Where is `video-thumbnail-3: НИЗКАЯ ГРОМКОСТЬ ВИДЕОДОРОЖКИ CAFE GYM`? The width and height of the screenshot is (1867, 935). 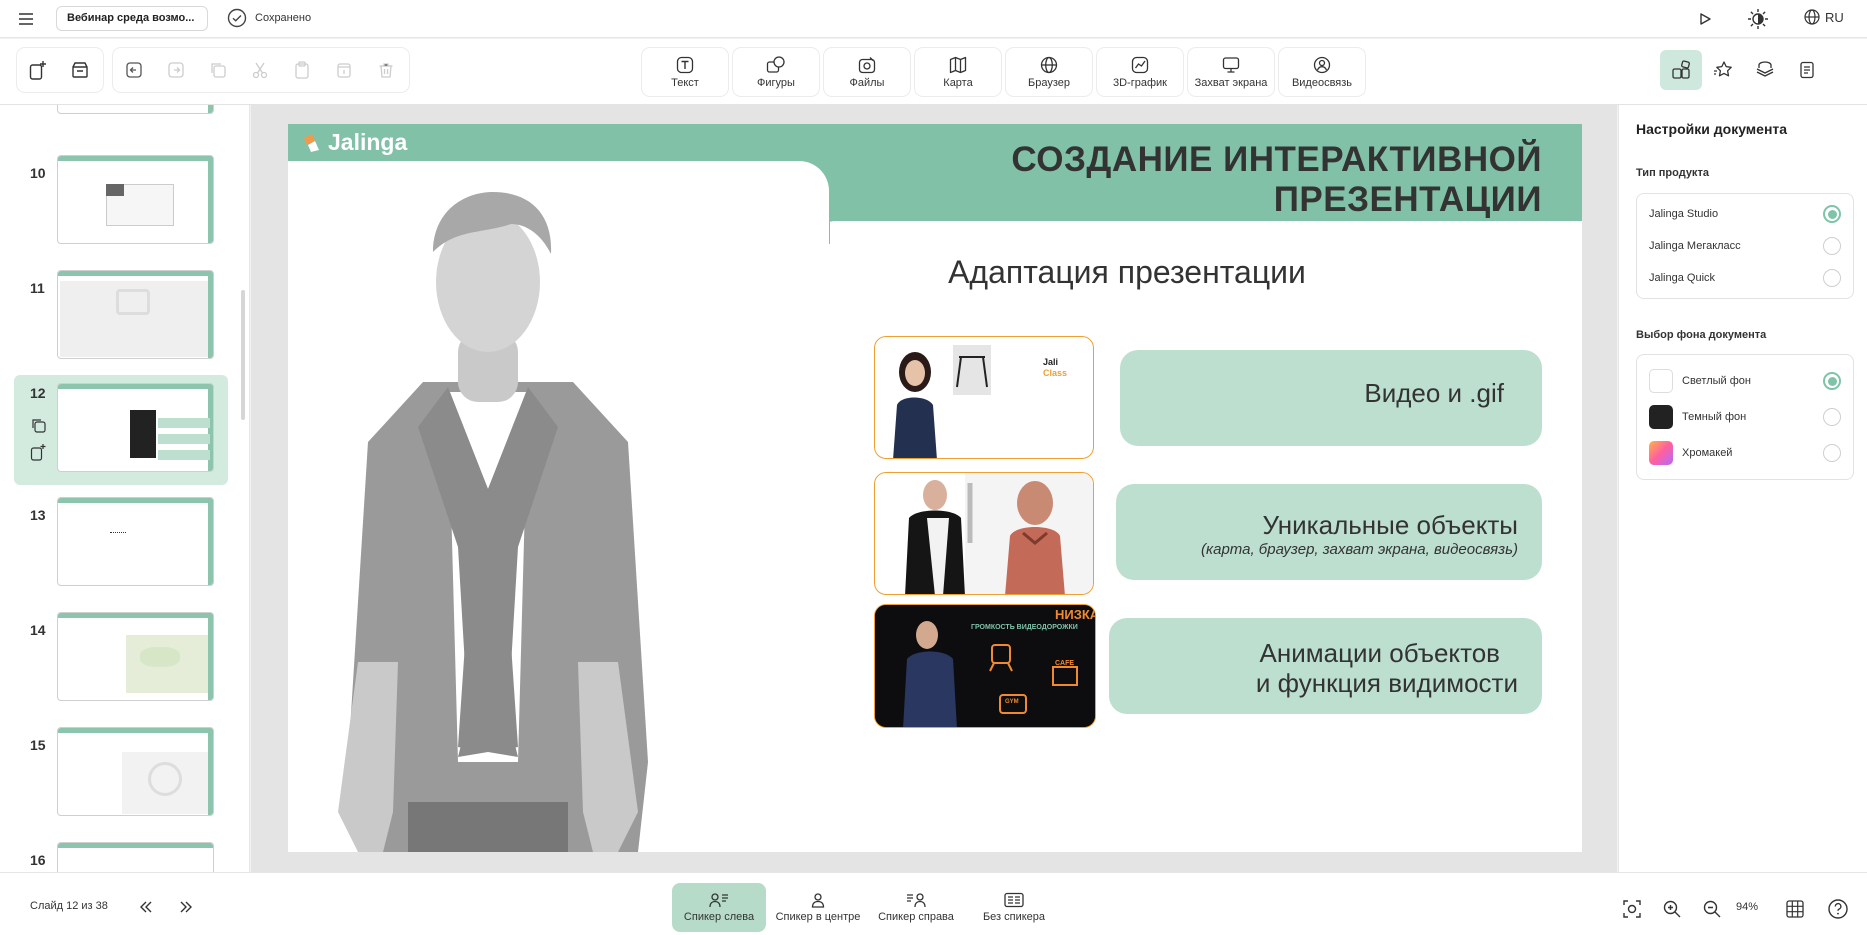
video-thumbnail-3: НИЗКАЯ ГРОМКОСТЬ ВИДЕОДОРОЖКИ CAFE GYM is located at coordinates (985, 666).